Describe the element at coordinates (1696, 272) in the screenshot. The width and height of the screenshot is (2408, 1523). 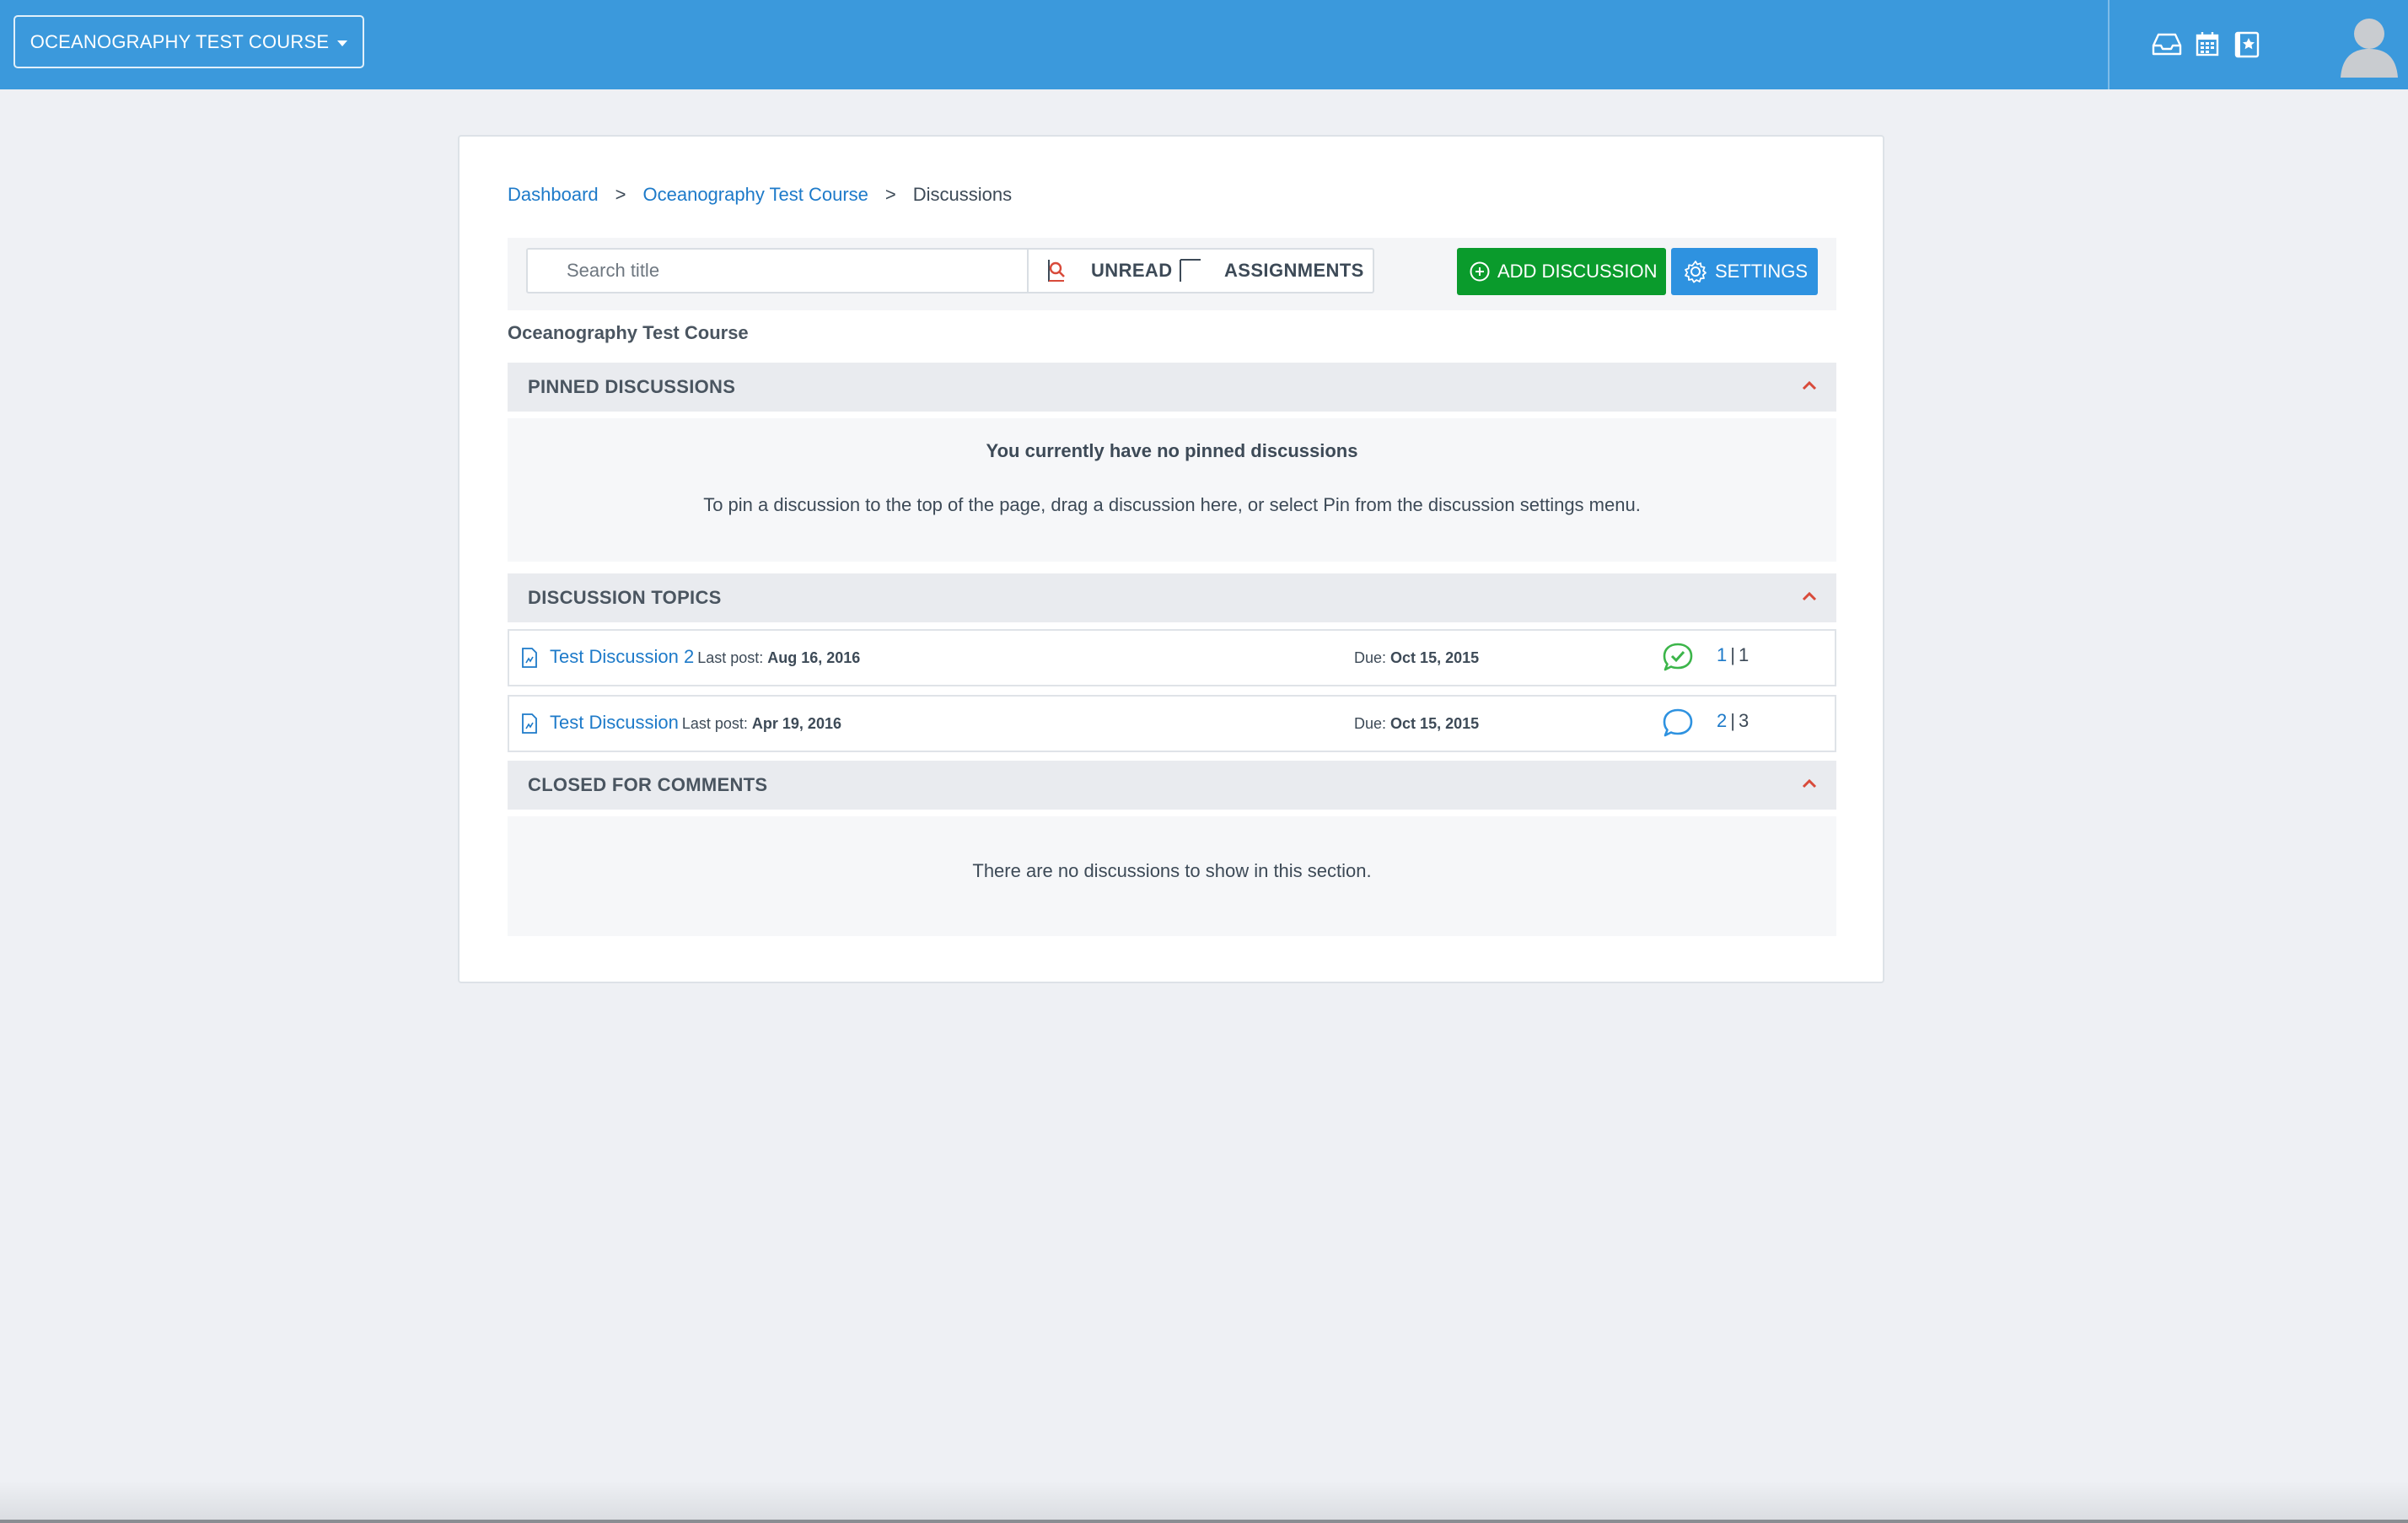
I see `gear-icon` at that location.